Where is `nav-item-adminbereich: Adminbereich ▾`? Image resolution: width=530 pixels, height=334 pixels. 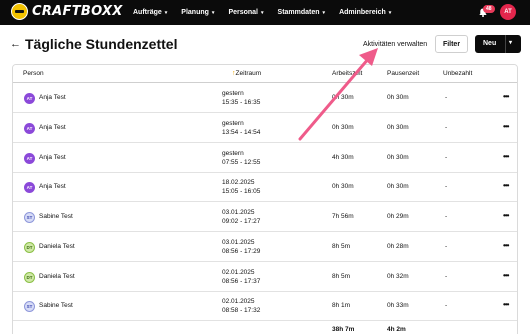 nav-item-adminbereich: Adminbereich ▾ is located at coordinates (365, 12).